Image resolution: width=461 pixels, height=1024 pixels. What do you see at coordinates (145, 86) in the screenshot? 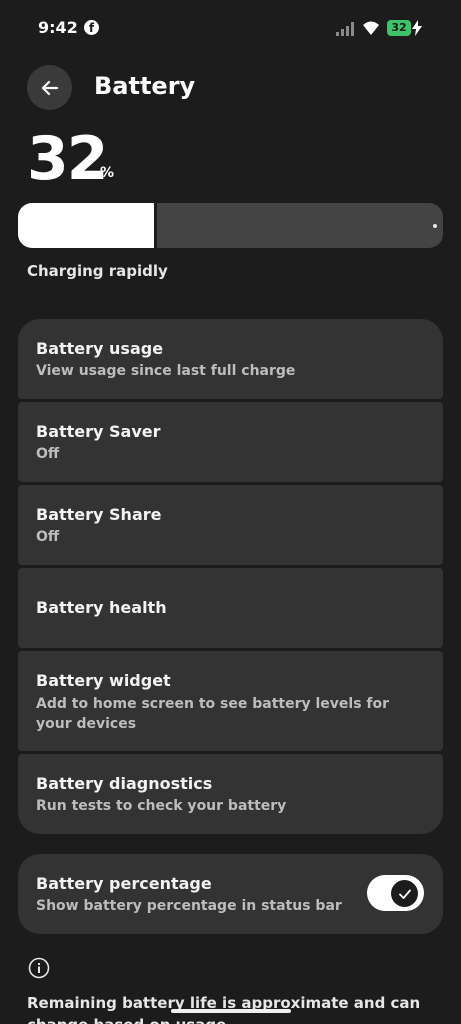
I see `page-title: Battery` at bounding box center [145, 86].